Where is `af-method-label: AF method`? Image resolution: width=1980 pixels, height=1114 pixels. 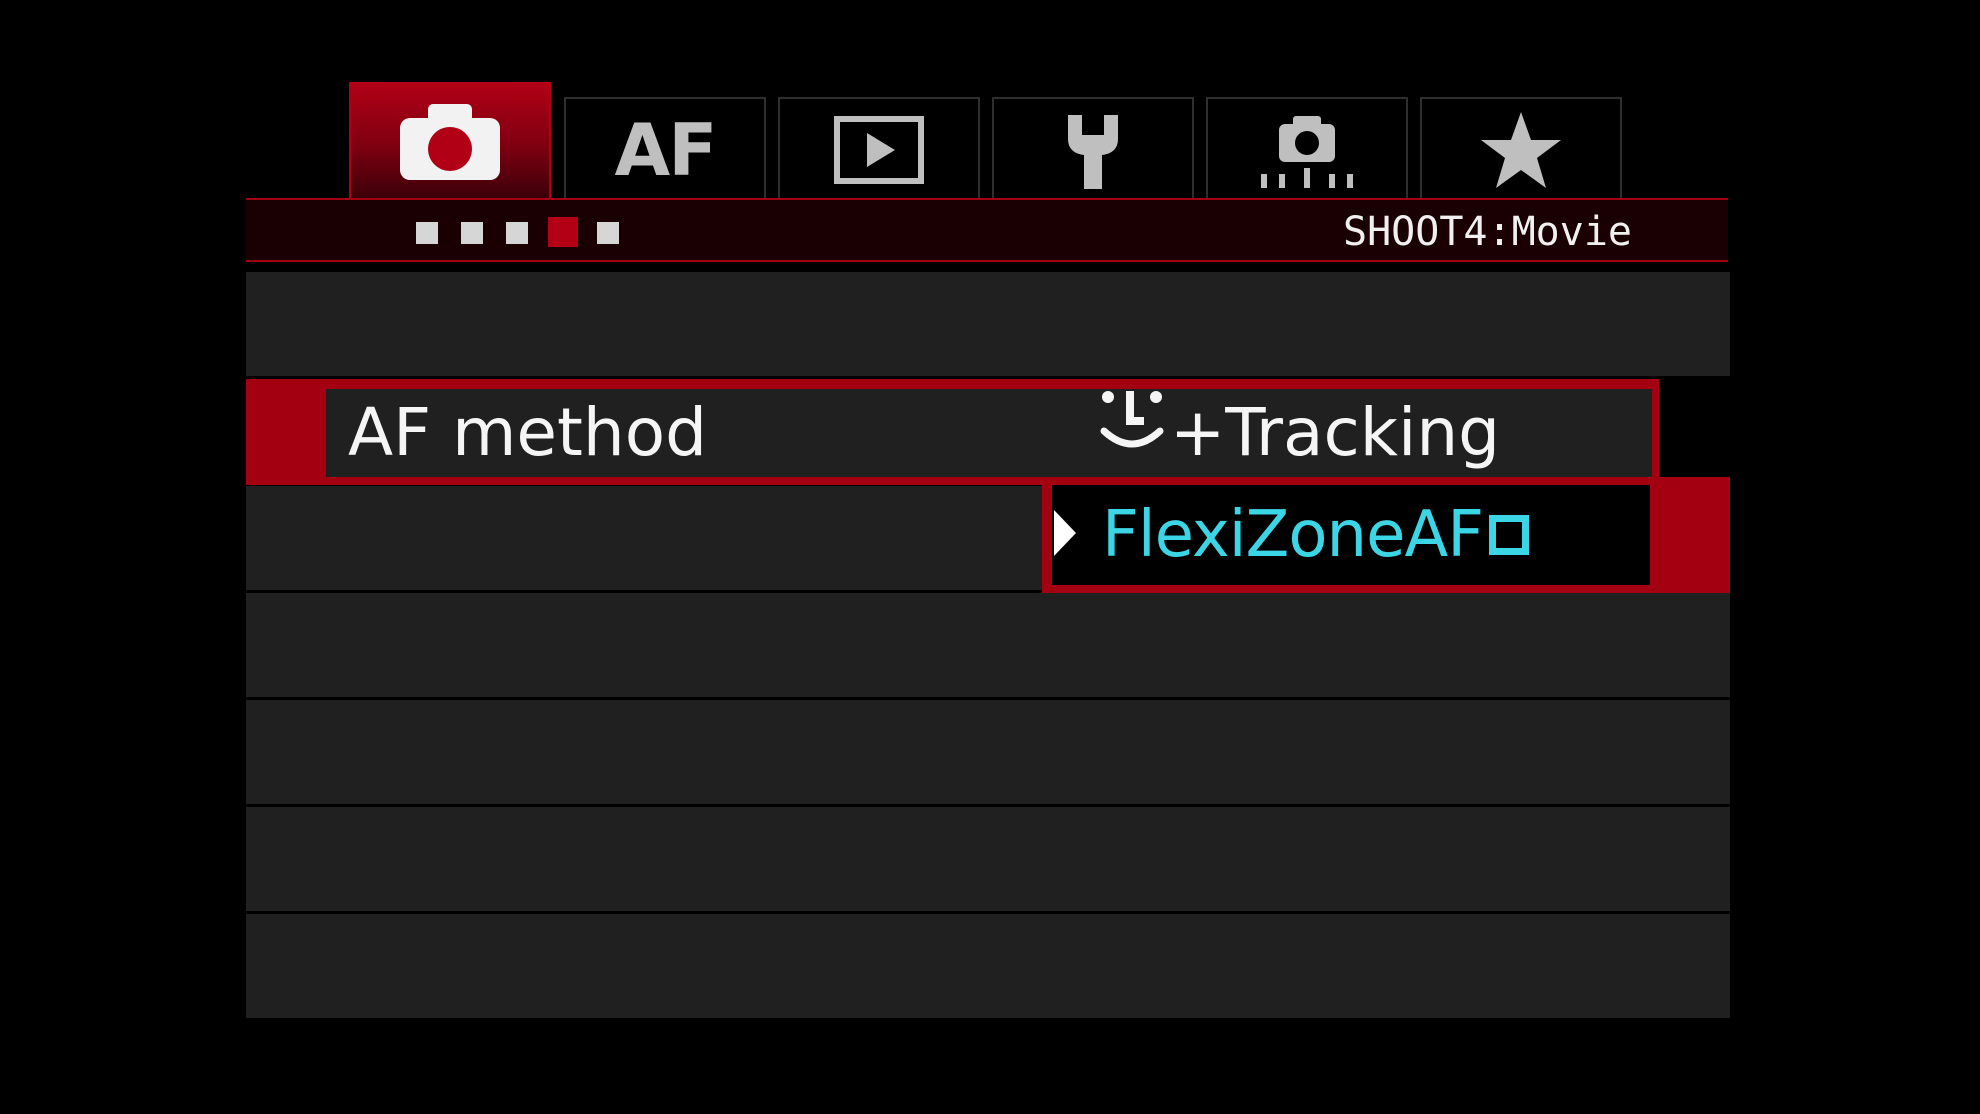
af-method-label: AF method is located at coordinates (527, 432).